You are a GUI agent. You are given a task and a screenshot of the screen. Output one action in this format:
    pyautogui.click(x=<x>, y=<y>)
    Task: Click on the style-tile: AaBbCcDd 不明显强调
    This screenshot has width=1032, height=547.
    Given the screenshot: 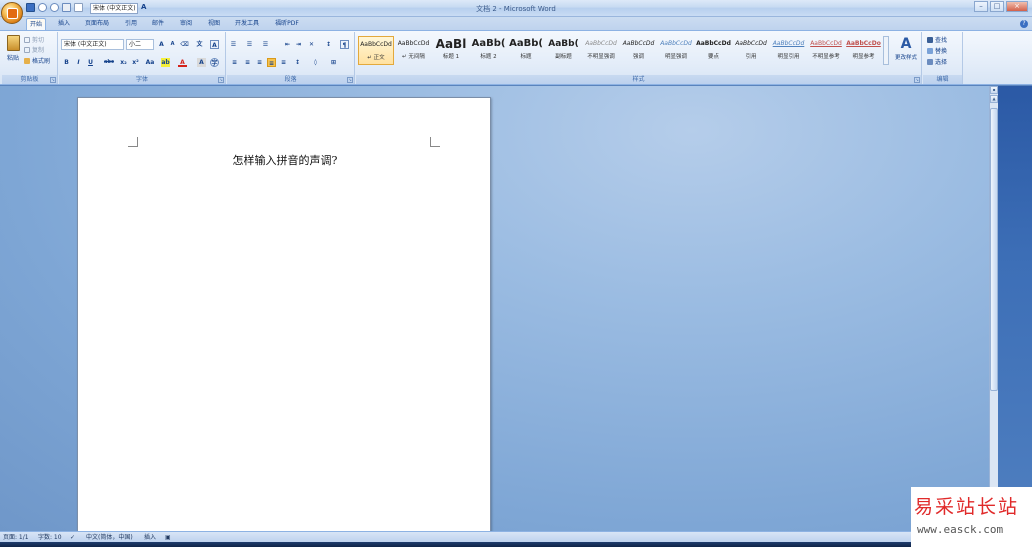 What is the action you would take?
    pyautogui.click(x=601, y=50)
    